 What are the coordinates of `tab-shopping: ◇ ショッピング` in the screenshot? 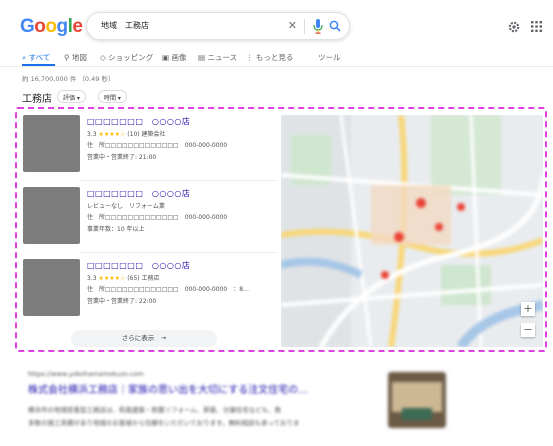 It's located at (126, 57).